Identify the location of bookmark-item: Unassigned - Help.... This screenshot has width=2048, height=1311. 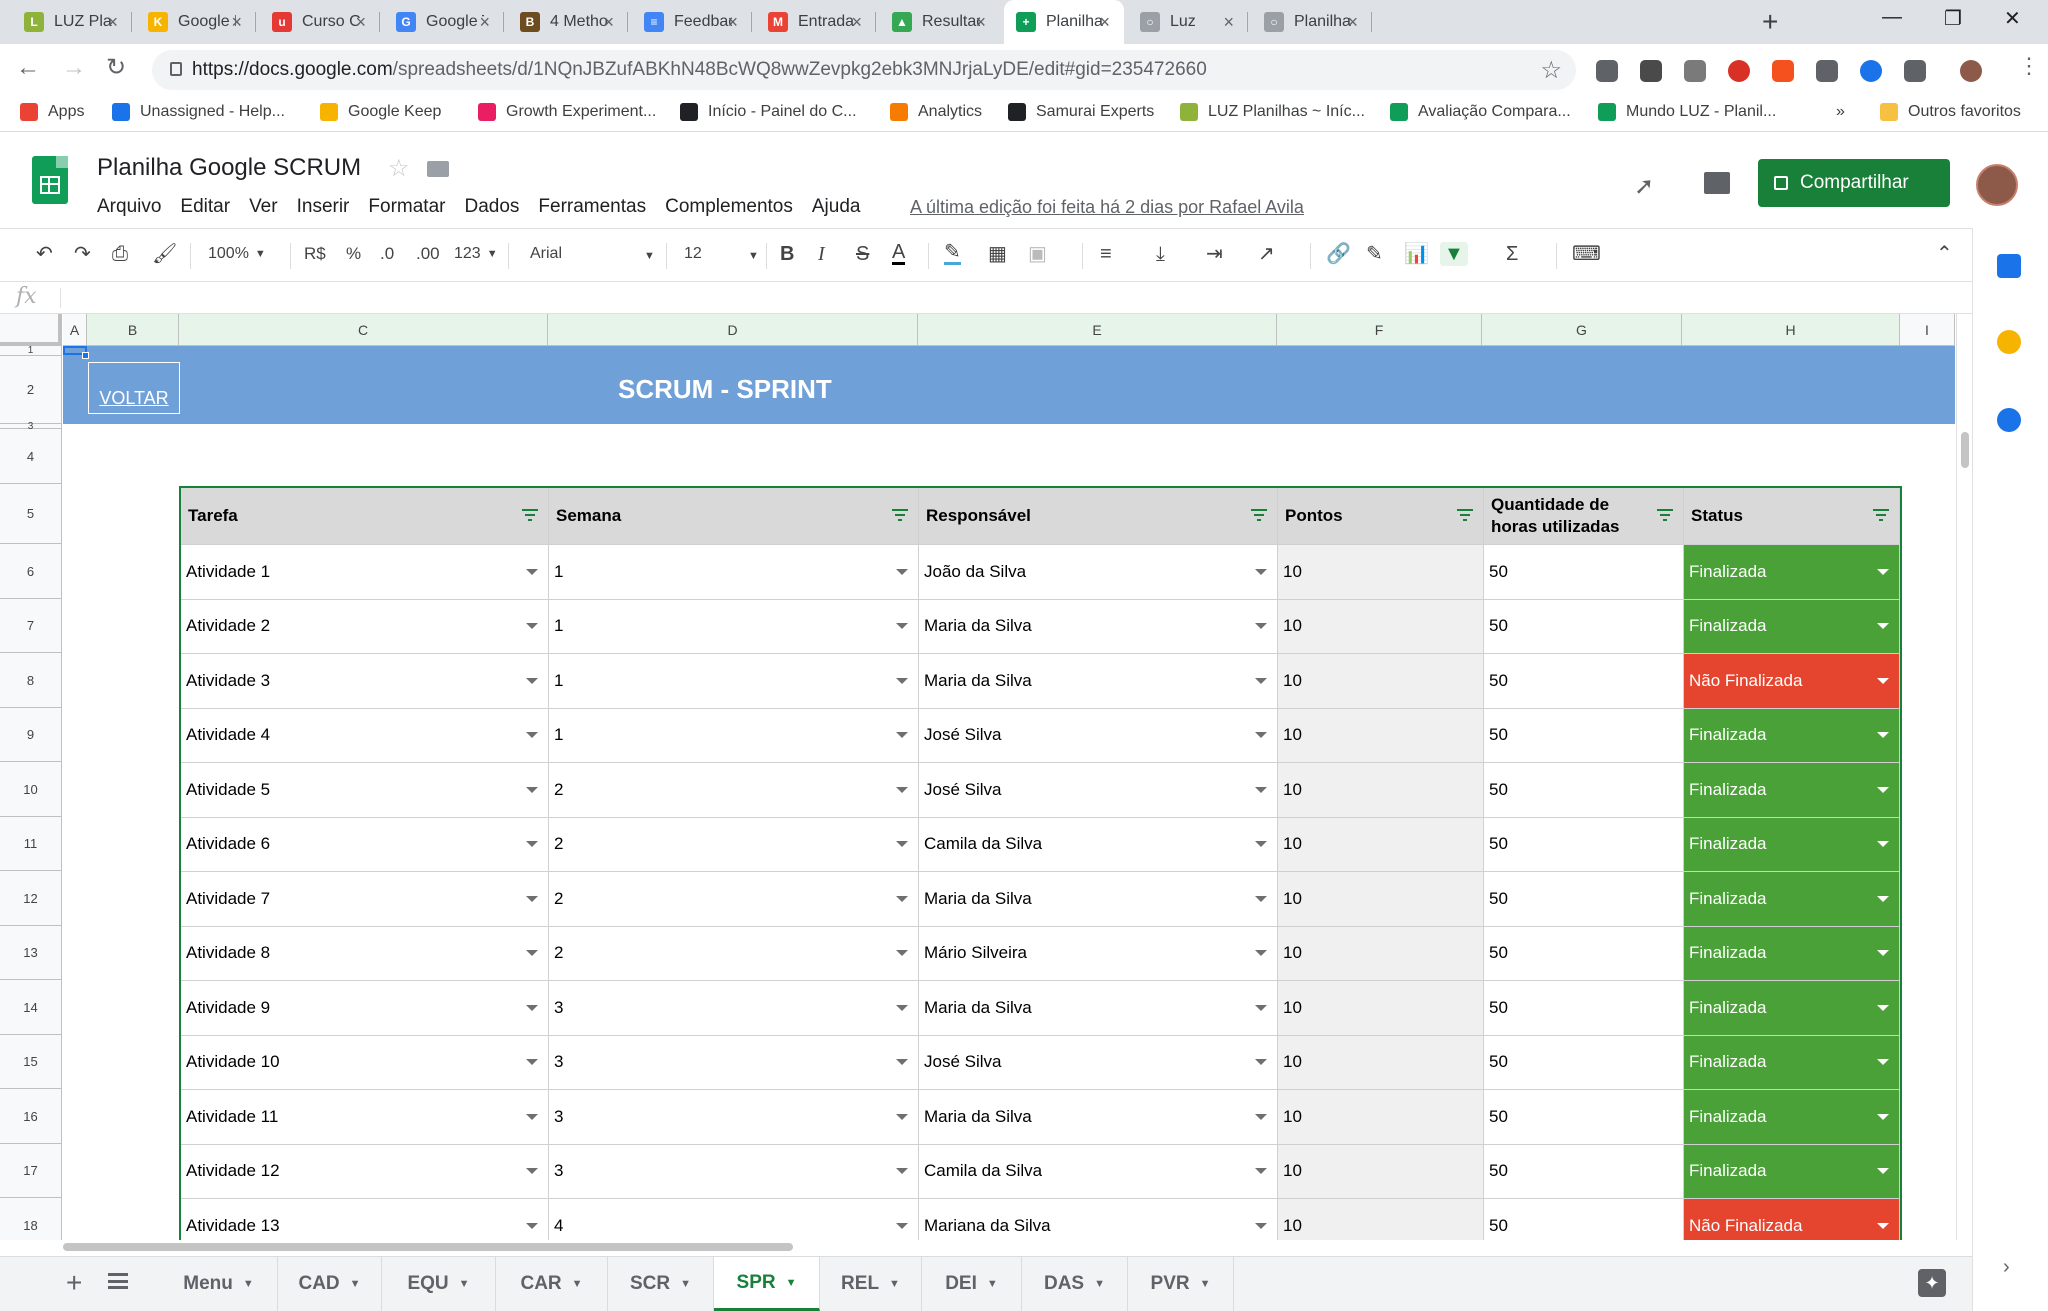
(198, 112).